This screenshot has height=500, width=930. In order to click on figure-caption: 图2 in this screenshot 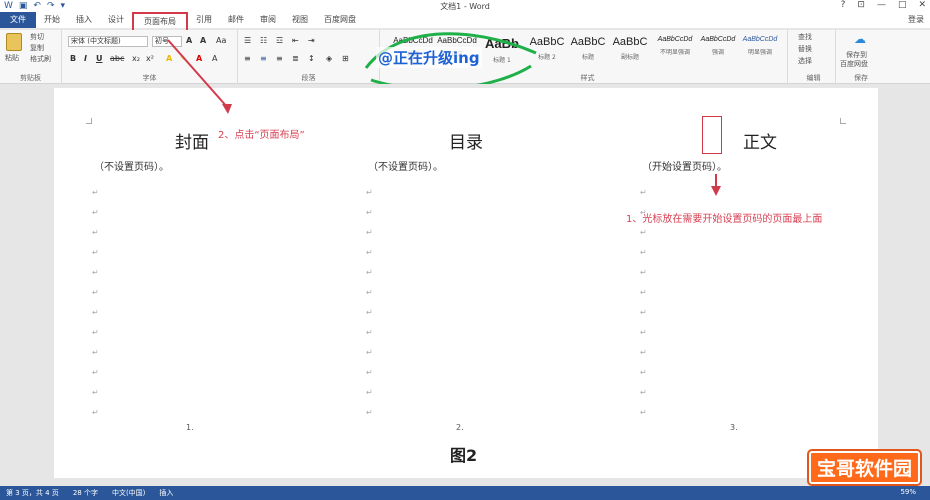, I will do `click(464, 454)`.